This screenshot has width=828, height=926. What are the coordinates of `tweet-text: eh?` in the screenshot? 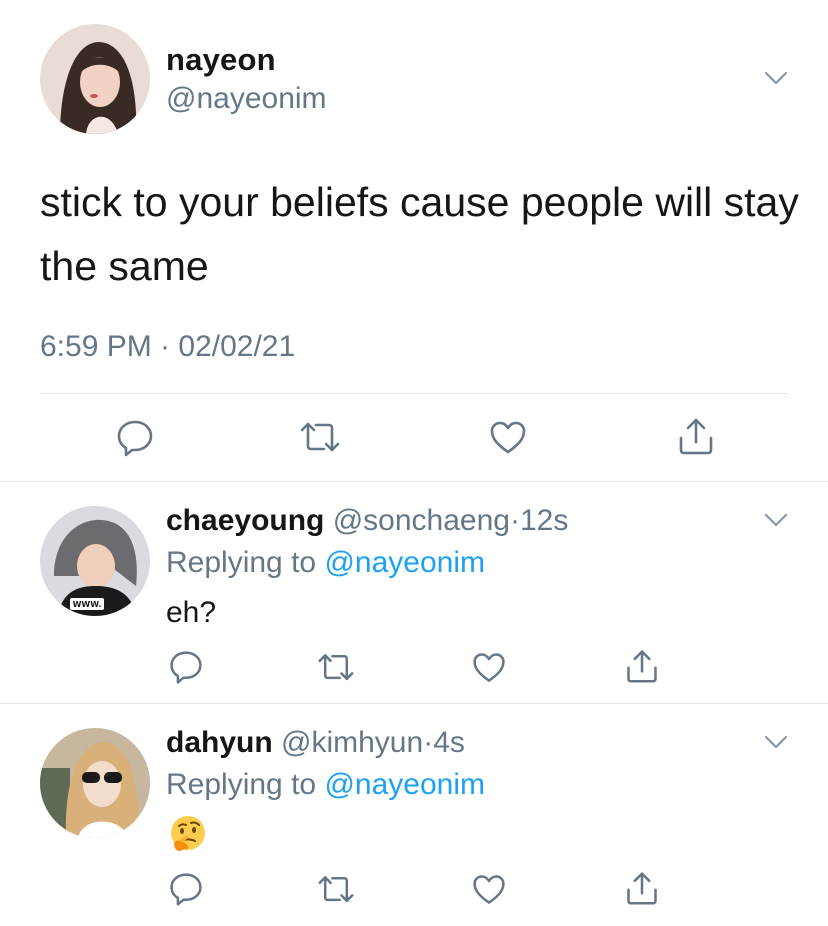 It's located at (191, 612).